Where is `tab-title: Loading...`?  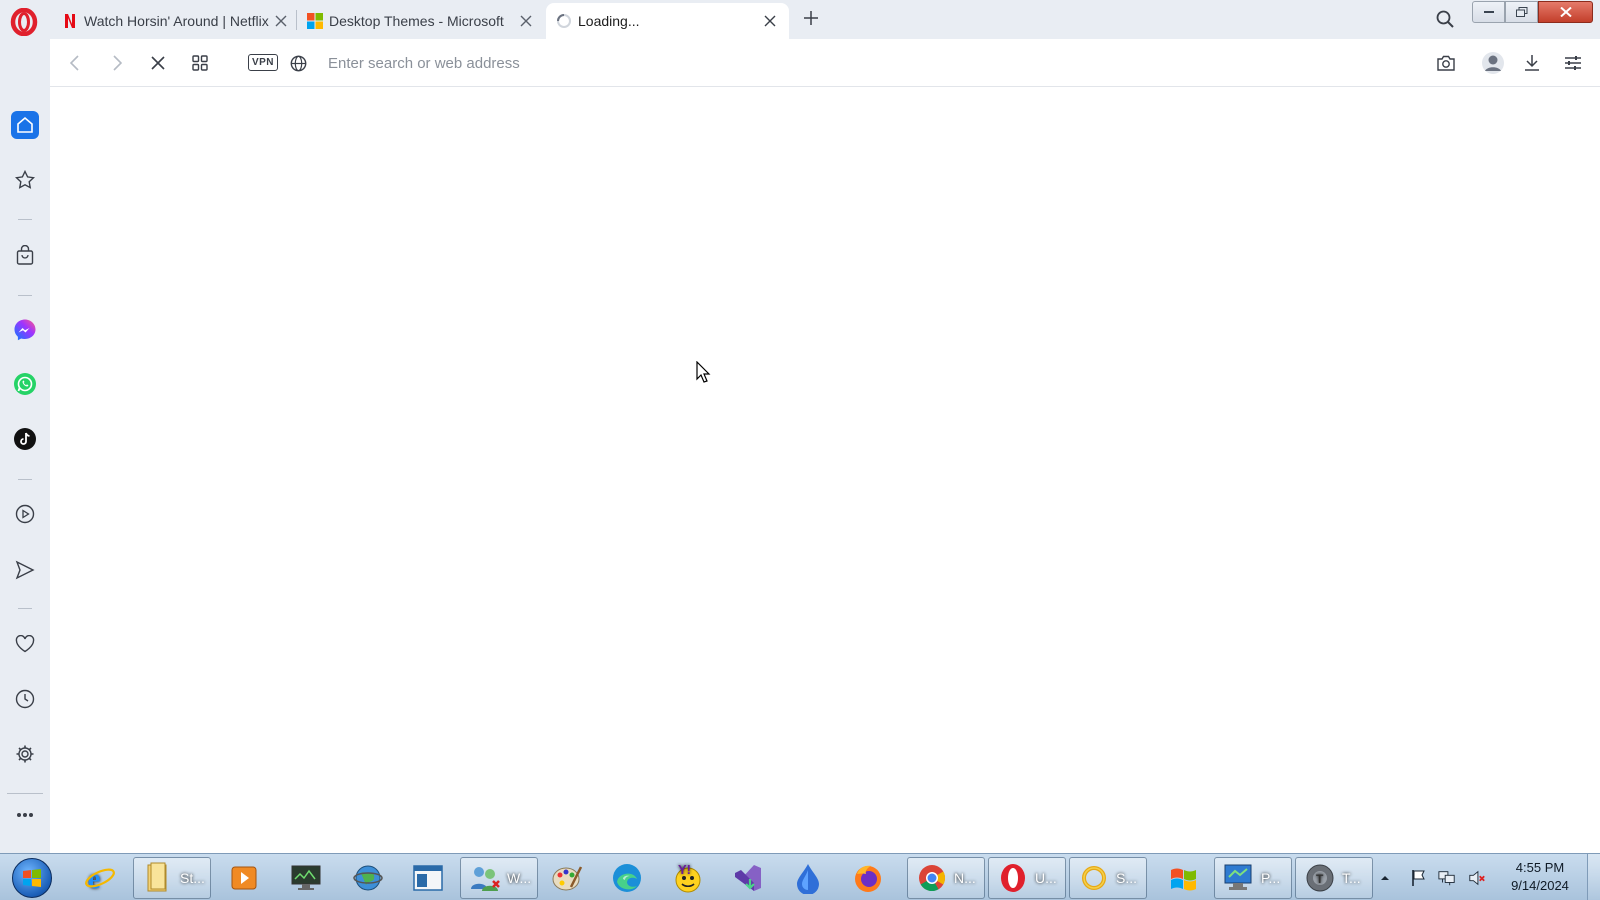 tab-title: Loading... is located at coordinates (609, 21).